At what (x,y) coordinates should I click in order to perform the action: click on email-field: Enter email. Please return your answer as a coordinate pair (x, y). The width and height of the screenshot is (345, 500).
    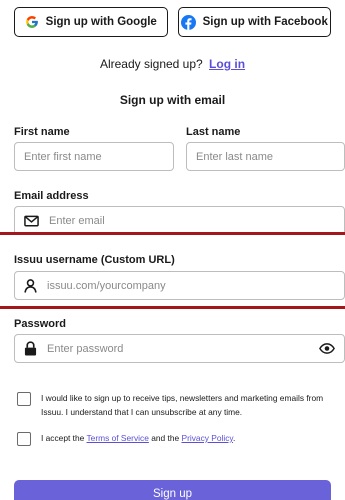
    Looking at the image, I should click on (179, 220).